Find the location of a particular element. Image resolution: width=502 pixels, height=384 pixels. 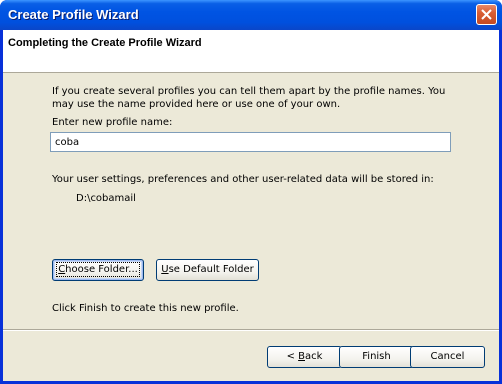

wizard-page-title: Completing the Create Profile Wizard is located at coordinates (105, 43).